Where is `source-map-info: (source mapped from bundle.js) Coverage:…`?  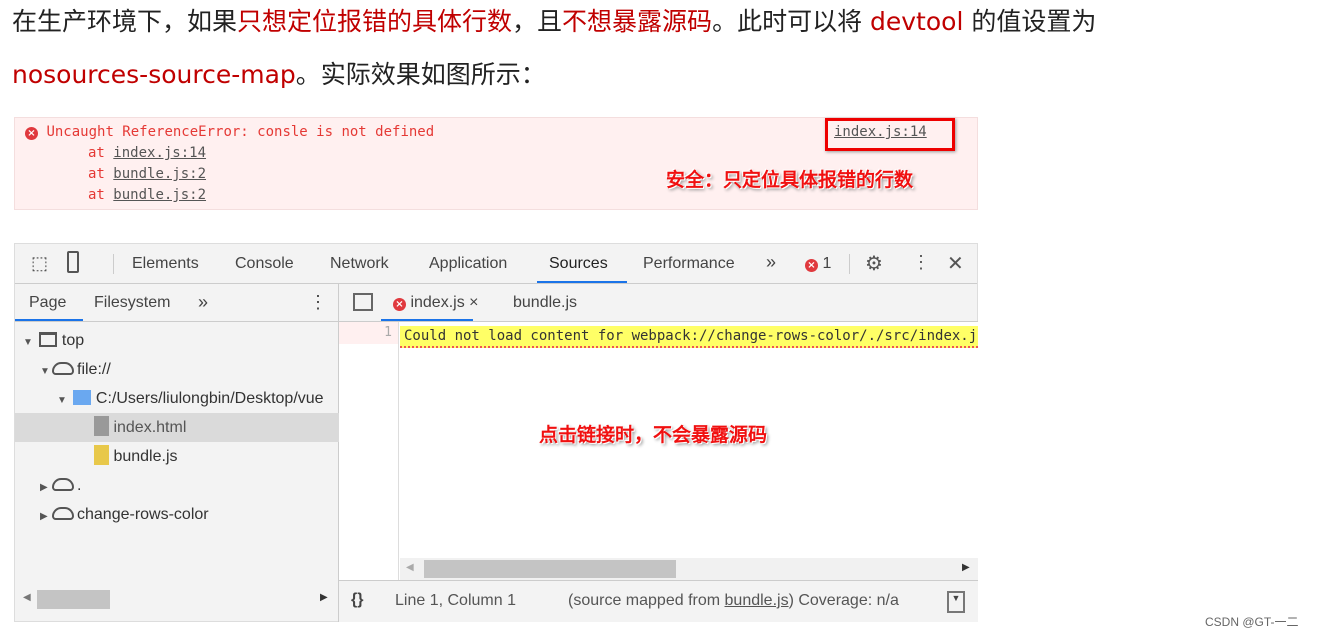
source-map-info: (source mapped from bundle.js) Coverage:… is located at coordinates (733, 601).